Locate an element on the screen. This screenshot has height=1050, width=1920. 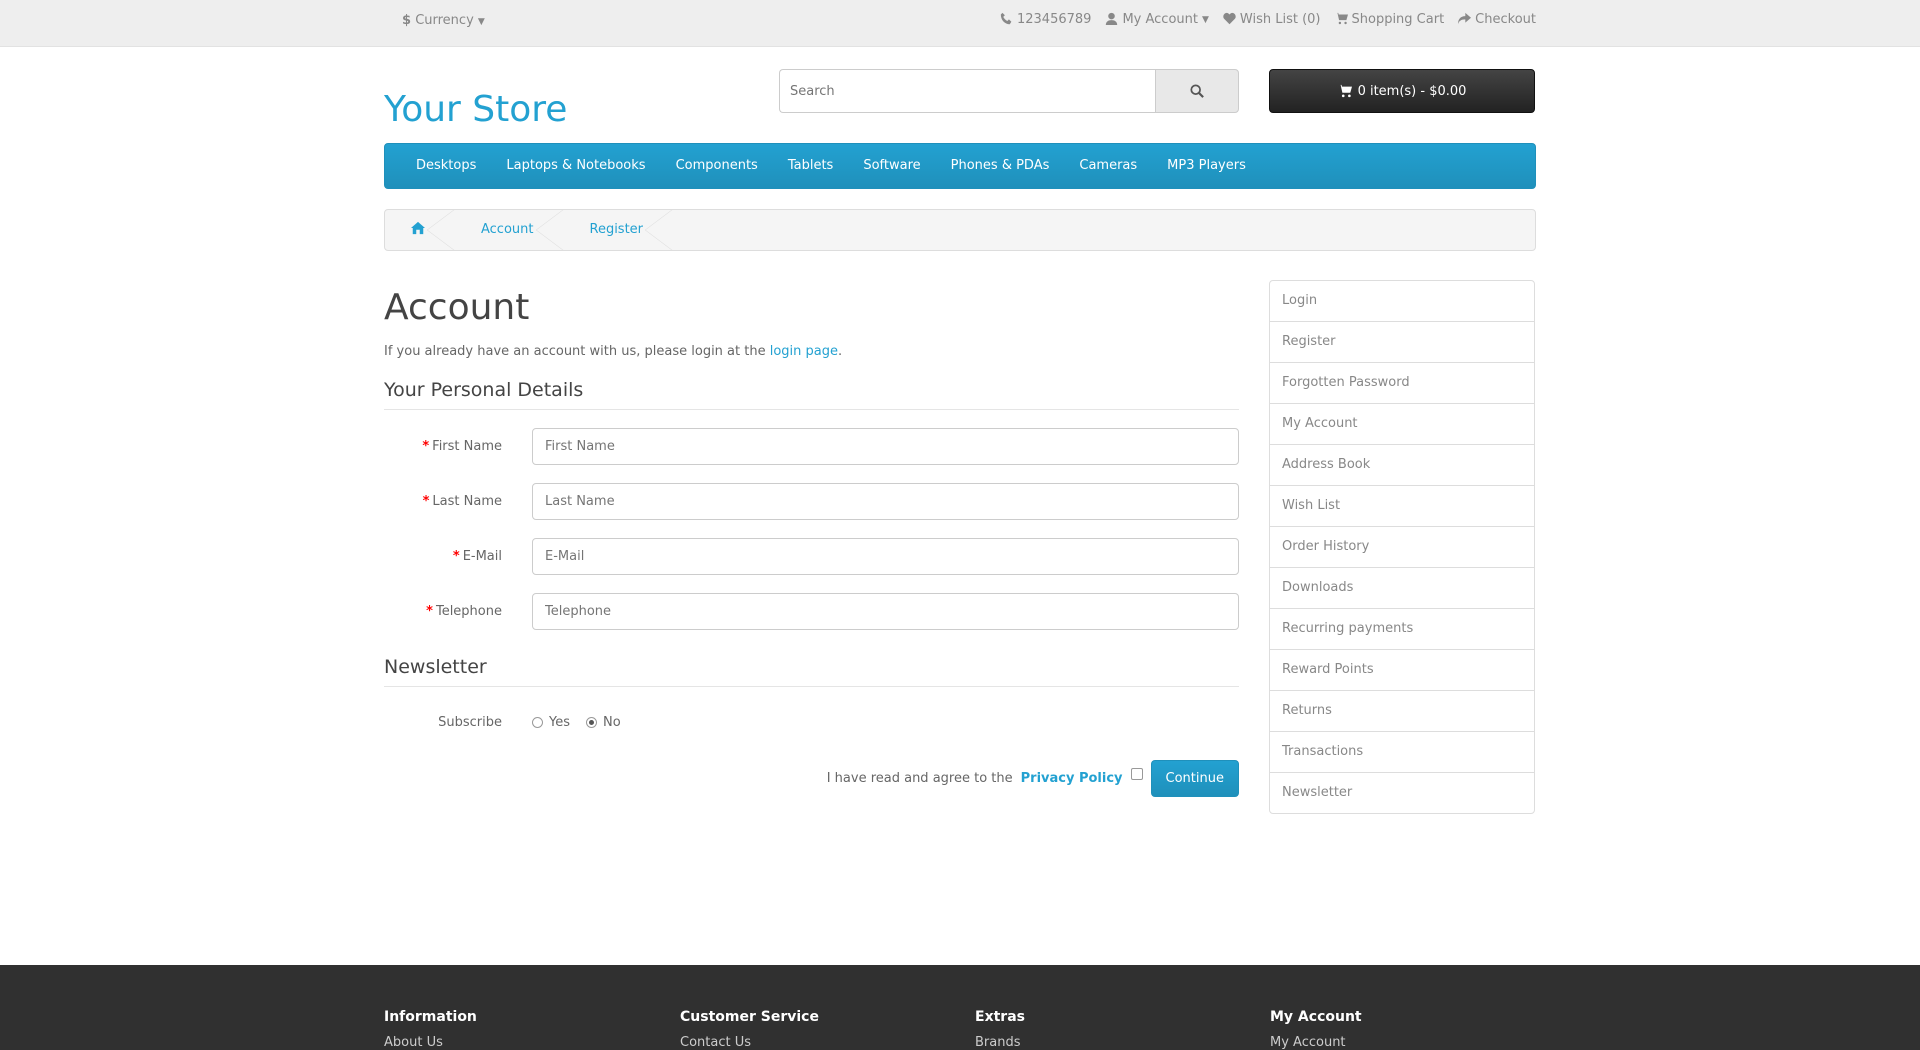
footer-column-extras: Extras Brands is located at coordinates (1115, 1029).